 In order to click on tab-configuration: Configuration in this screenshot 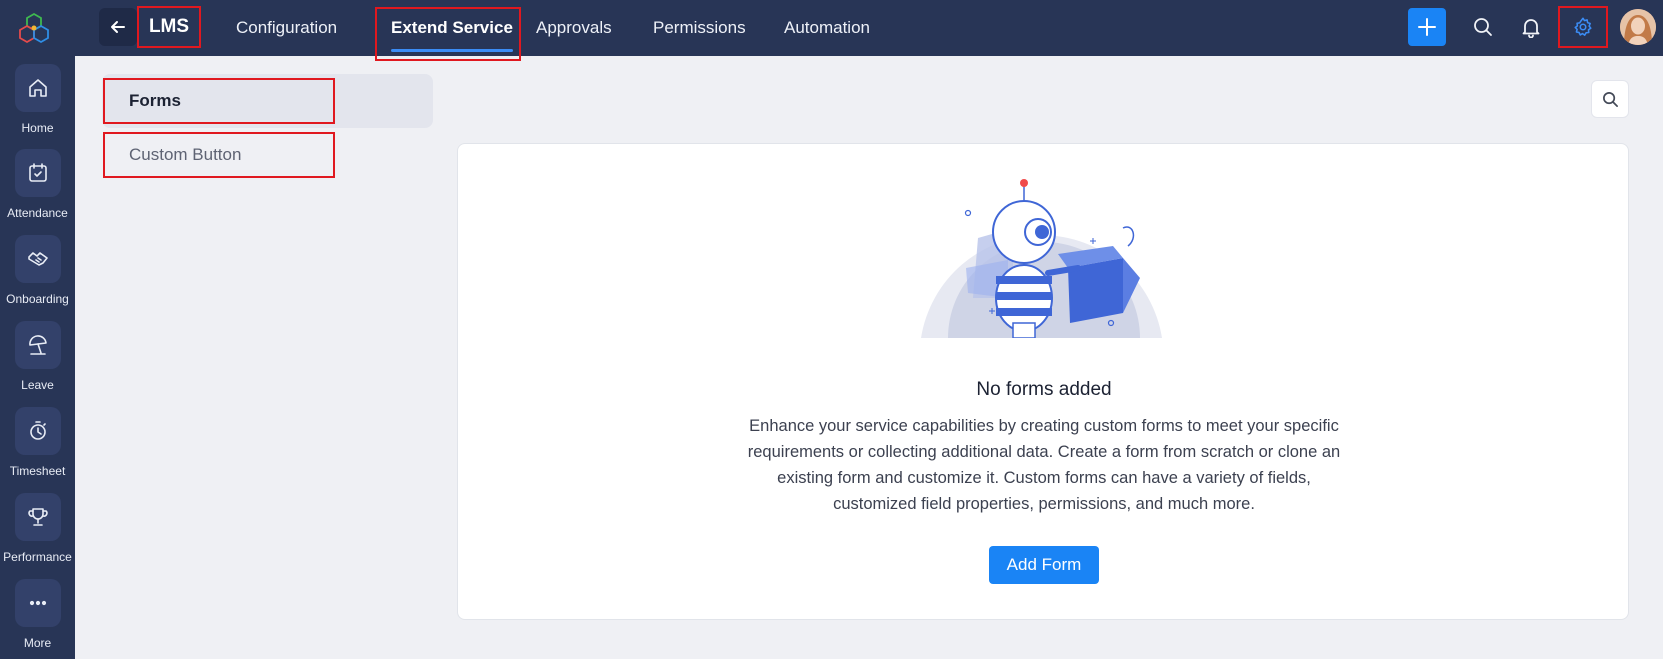, I will do `click(286, 28)`.